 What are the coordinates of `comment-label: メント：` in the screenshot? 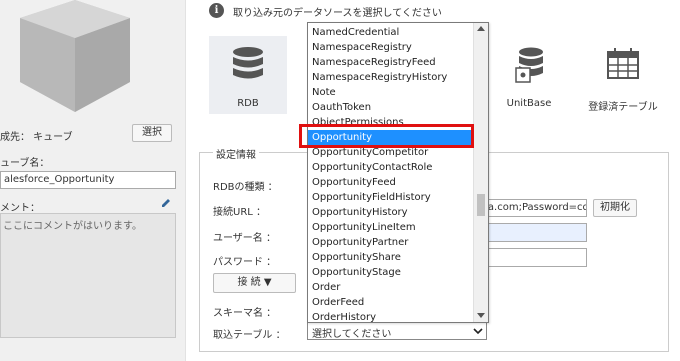 It's located at (20, 208).